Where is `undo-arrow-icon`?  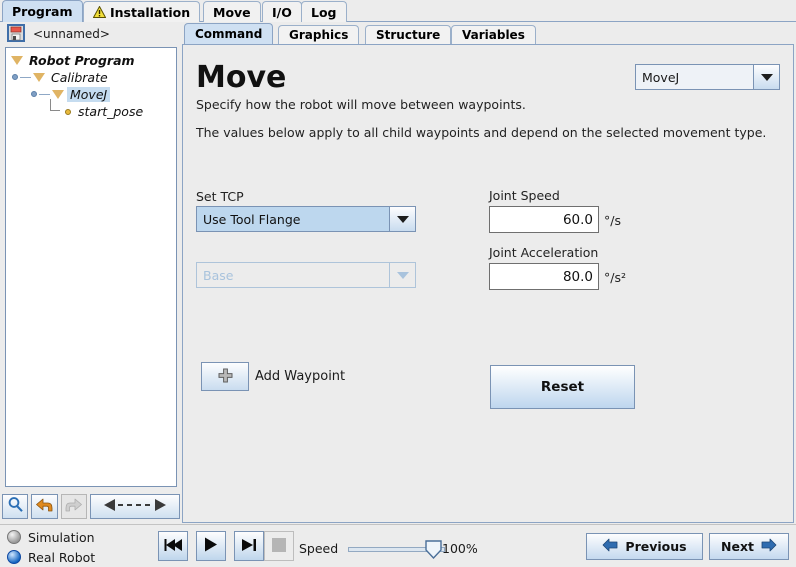
undo-arrow-icon is located at coordinates (44, 506).